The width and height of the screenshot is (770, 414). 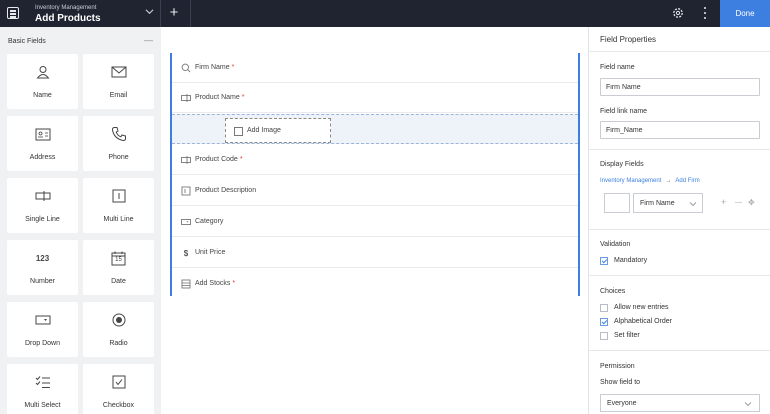 I want to click on drop-zone: Add Image, so click(x=375, y=129).